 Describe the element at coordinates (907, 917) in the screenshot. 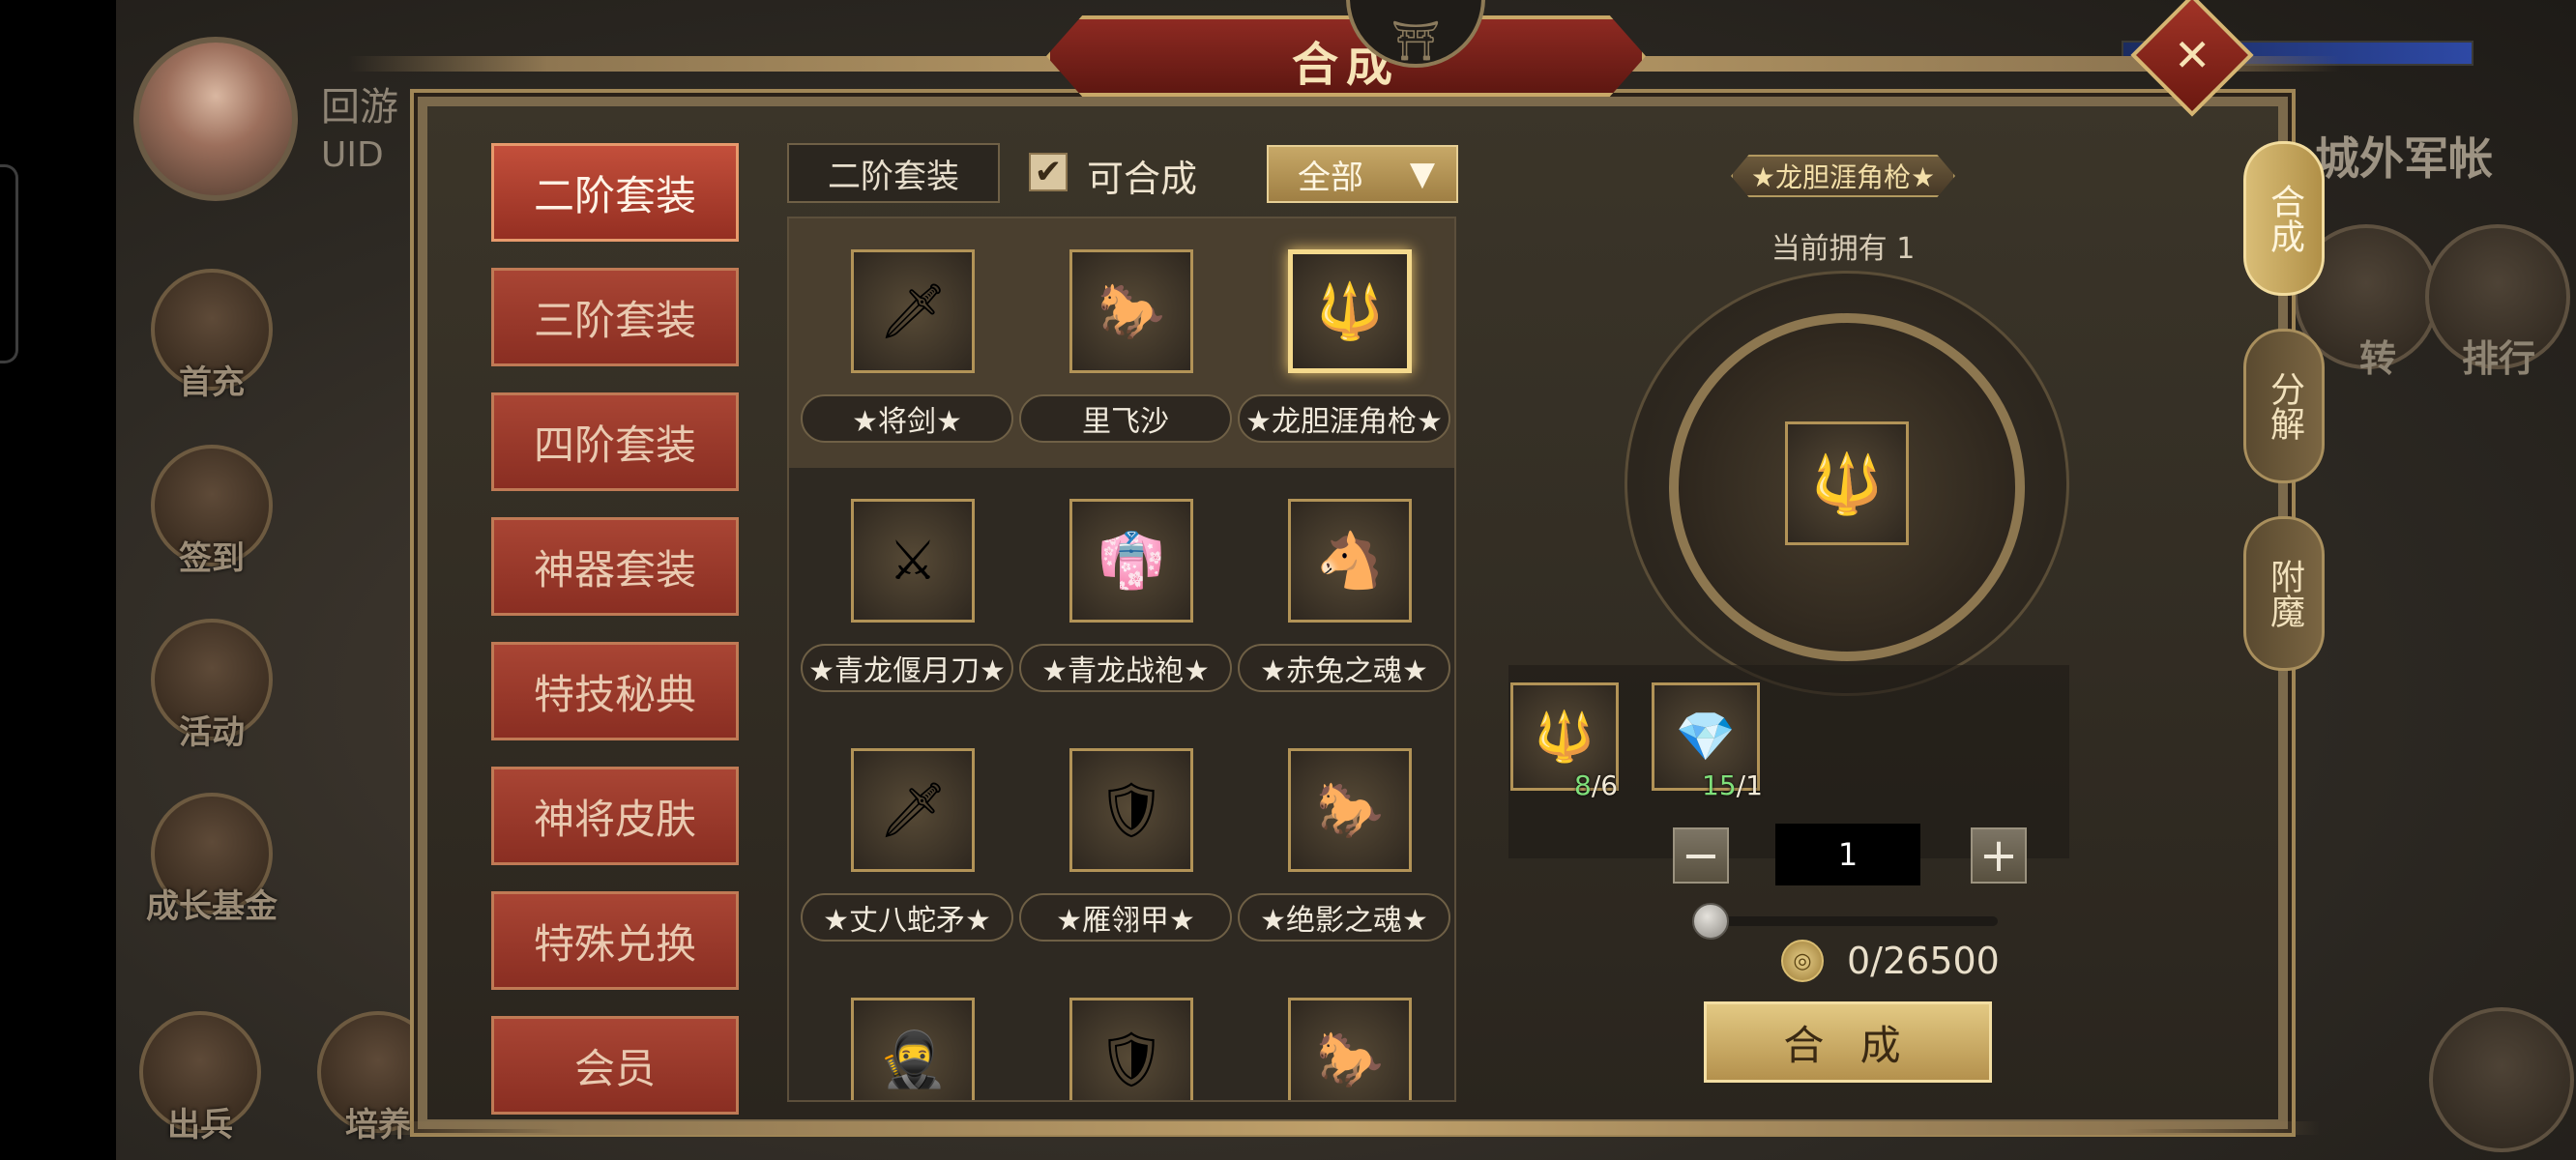

I see `item-name: ★丈八蛇矛★` at that location.